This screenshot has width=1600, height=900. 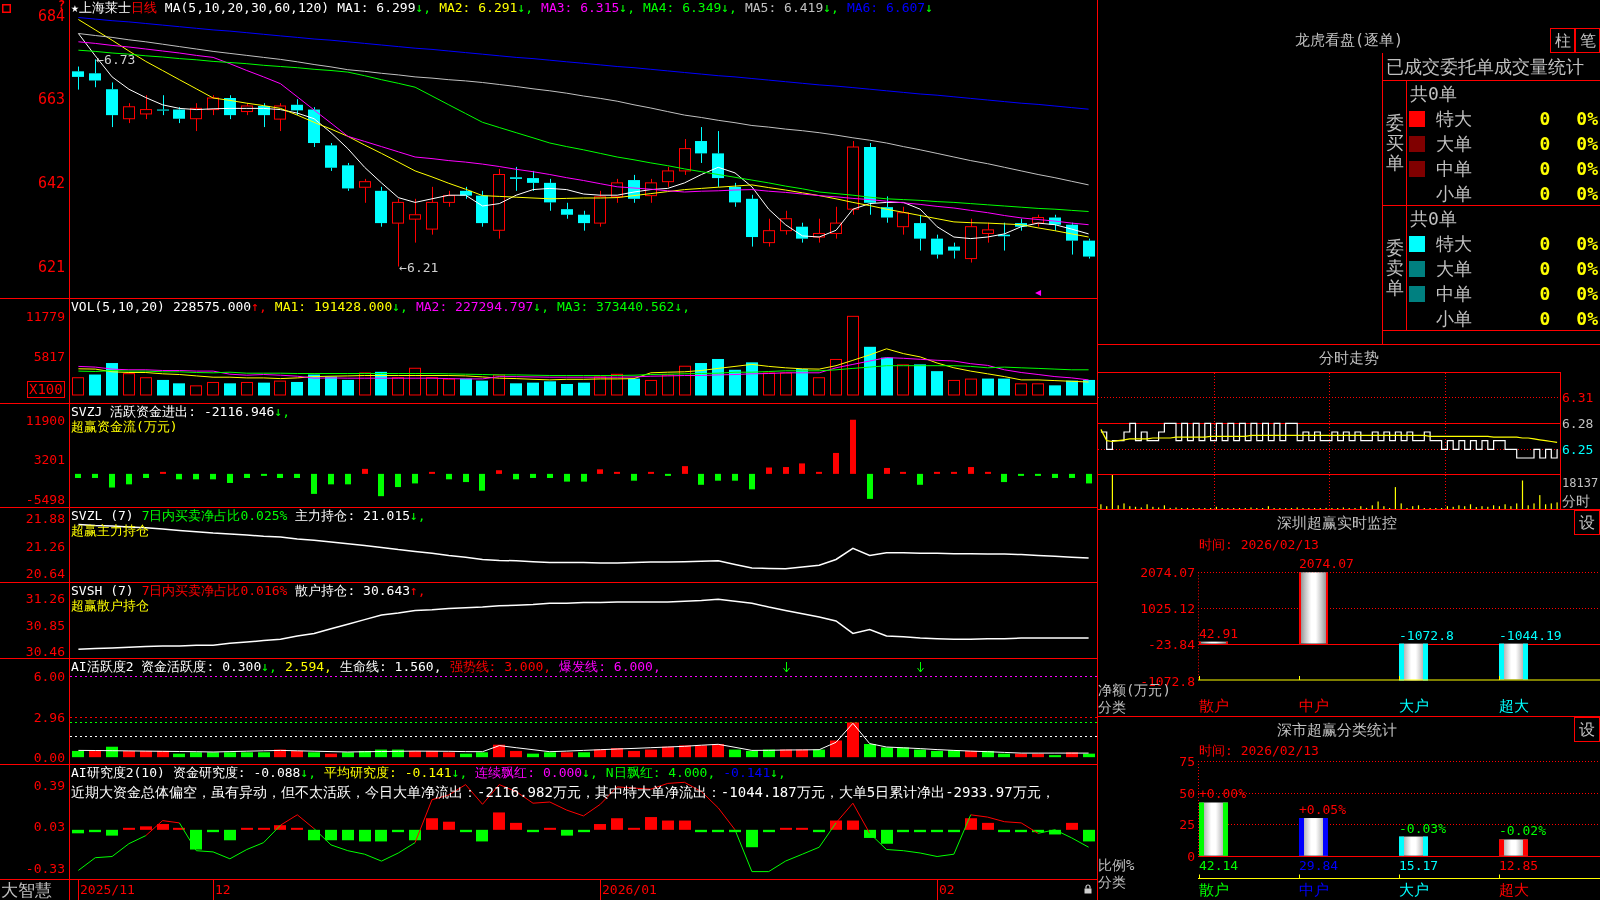 What do you see at coordinates (51, 16) in the screenshot?
I see `axis-label: 684` at bounding box center [51, 16].